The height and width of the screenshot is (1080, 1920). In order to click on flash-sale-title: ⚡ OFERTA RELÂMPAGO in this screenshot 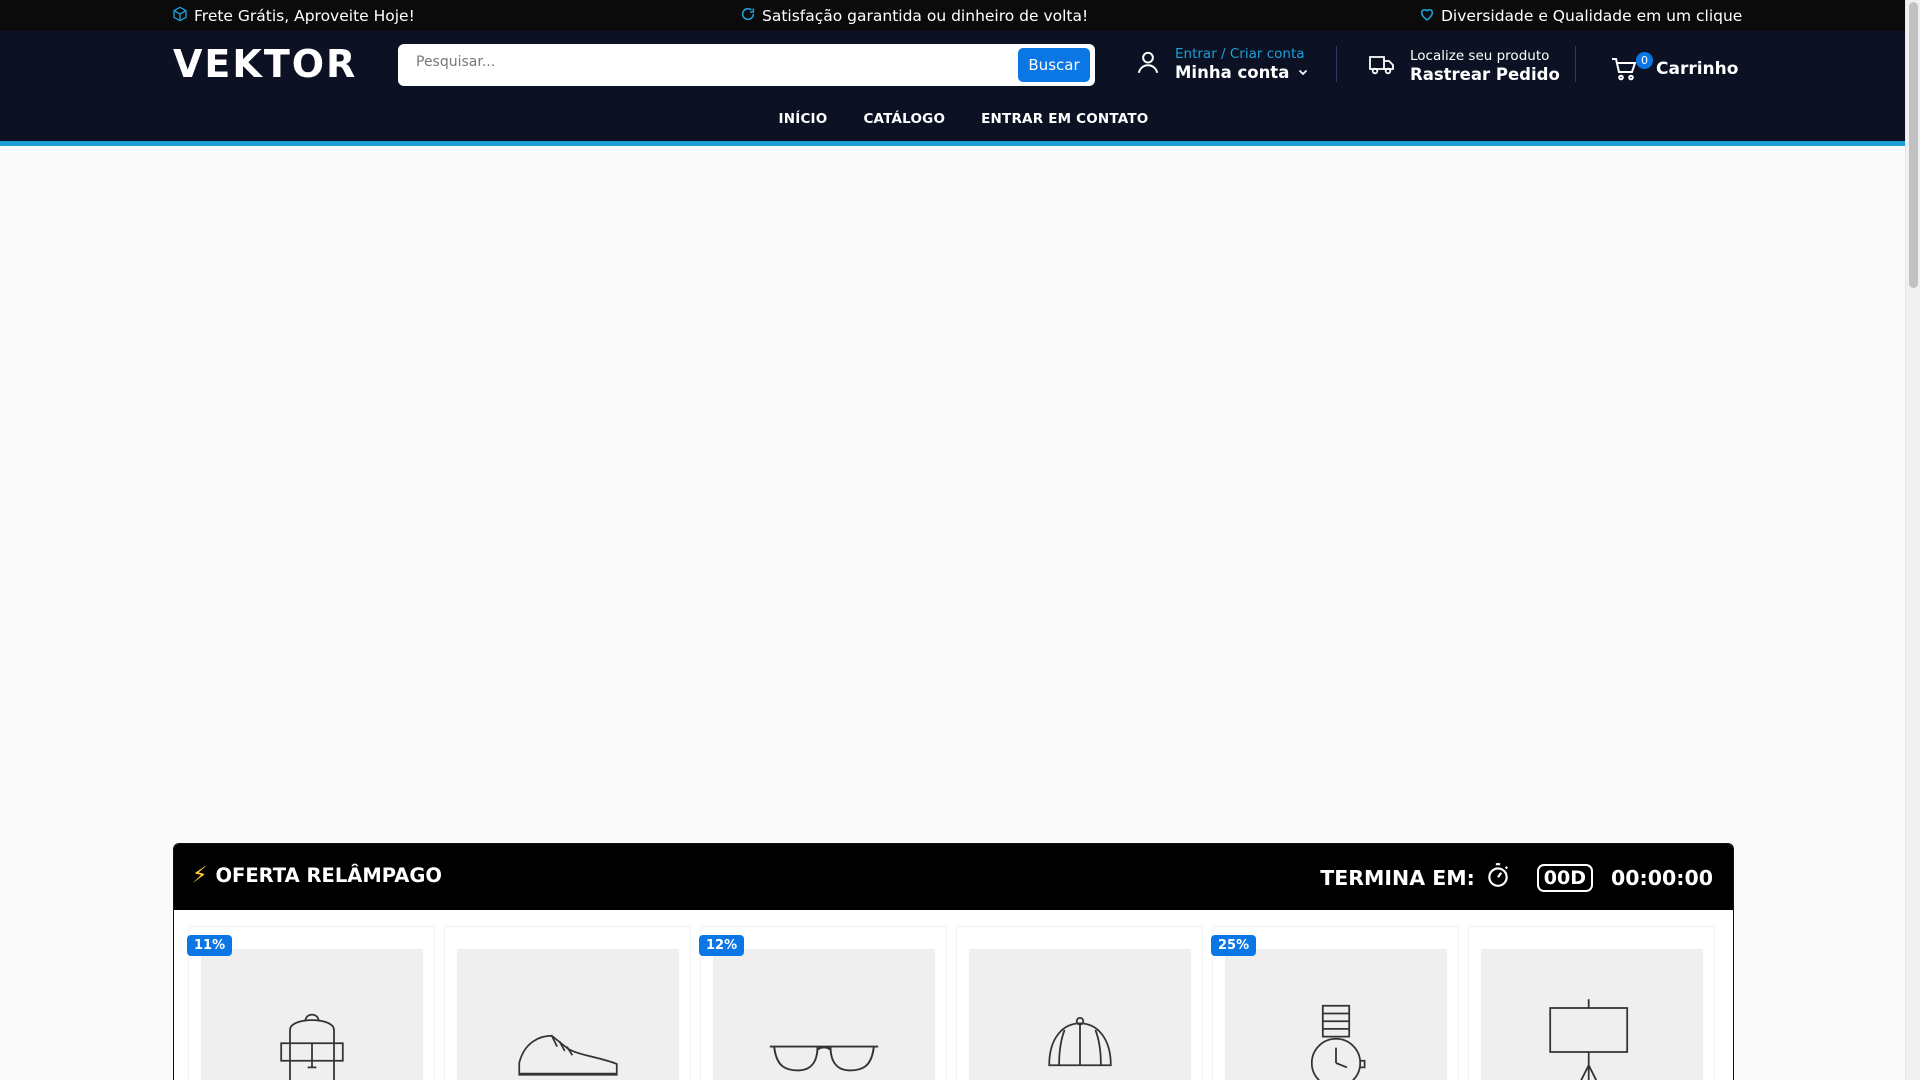, I will do `click(317, 875)`.